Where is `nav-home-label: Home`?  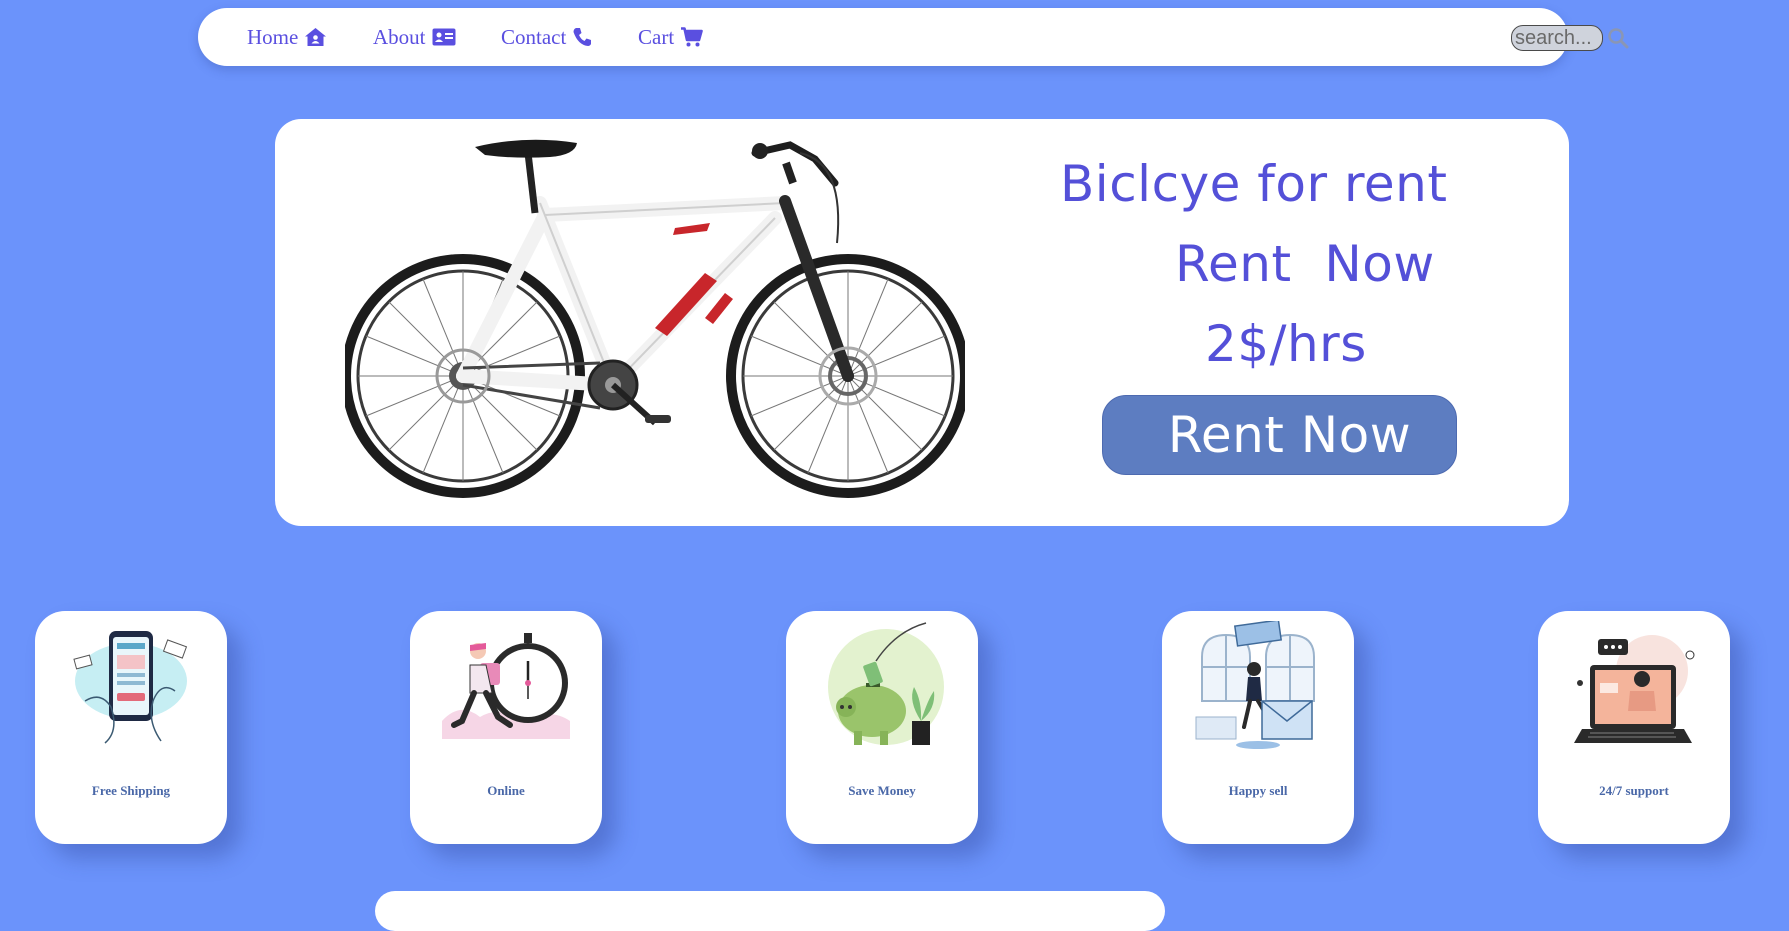 nav-home-label: Home is located at coordinates (273, 36).